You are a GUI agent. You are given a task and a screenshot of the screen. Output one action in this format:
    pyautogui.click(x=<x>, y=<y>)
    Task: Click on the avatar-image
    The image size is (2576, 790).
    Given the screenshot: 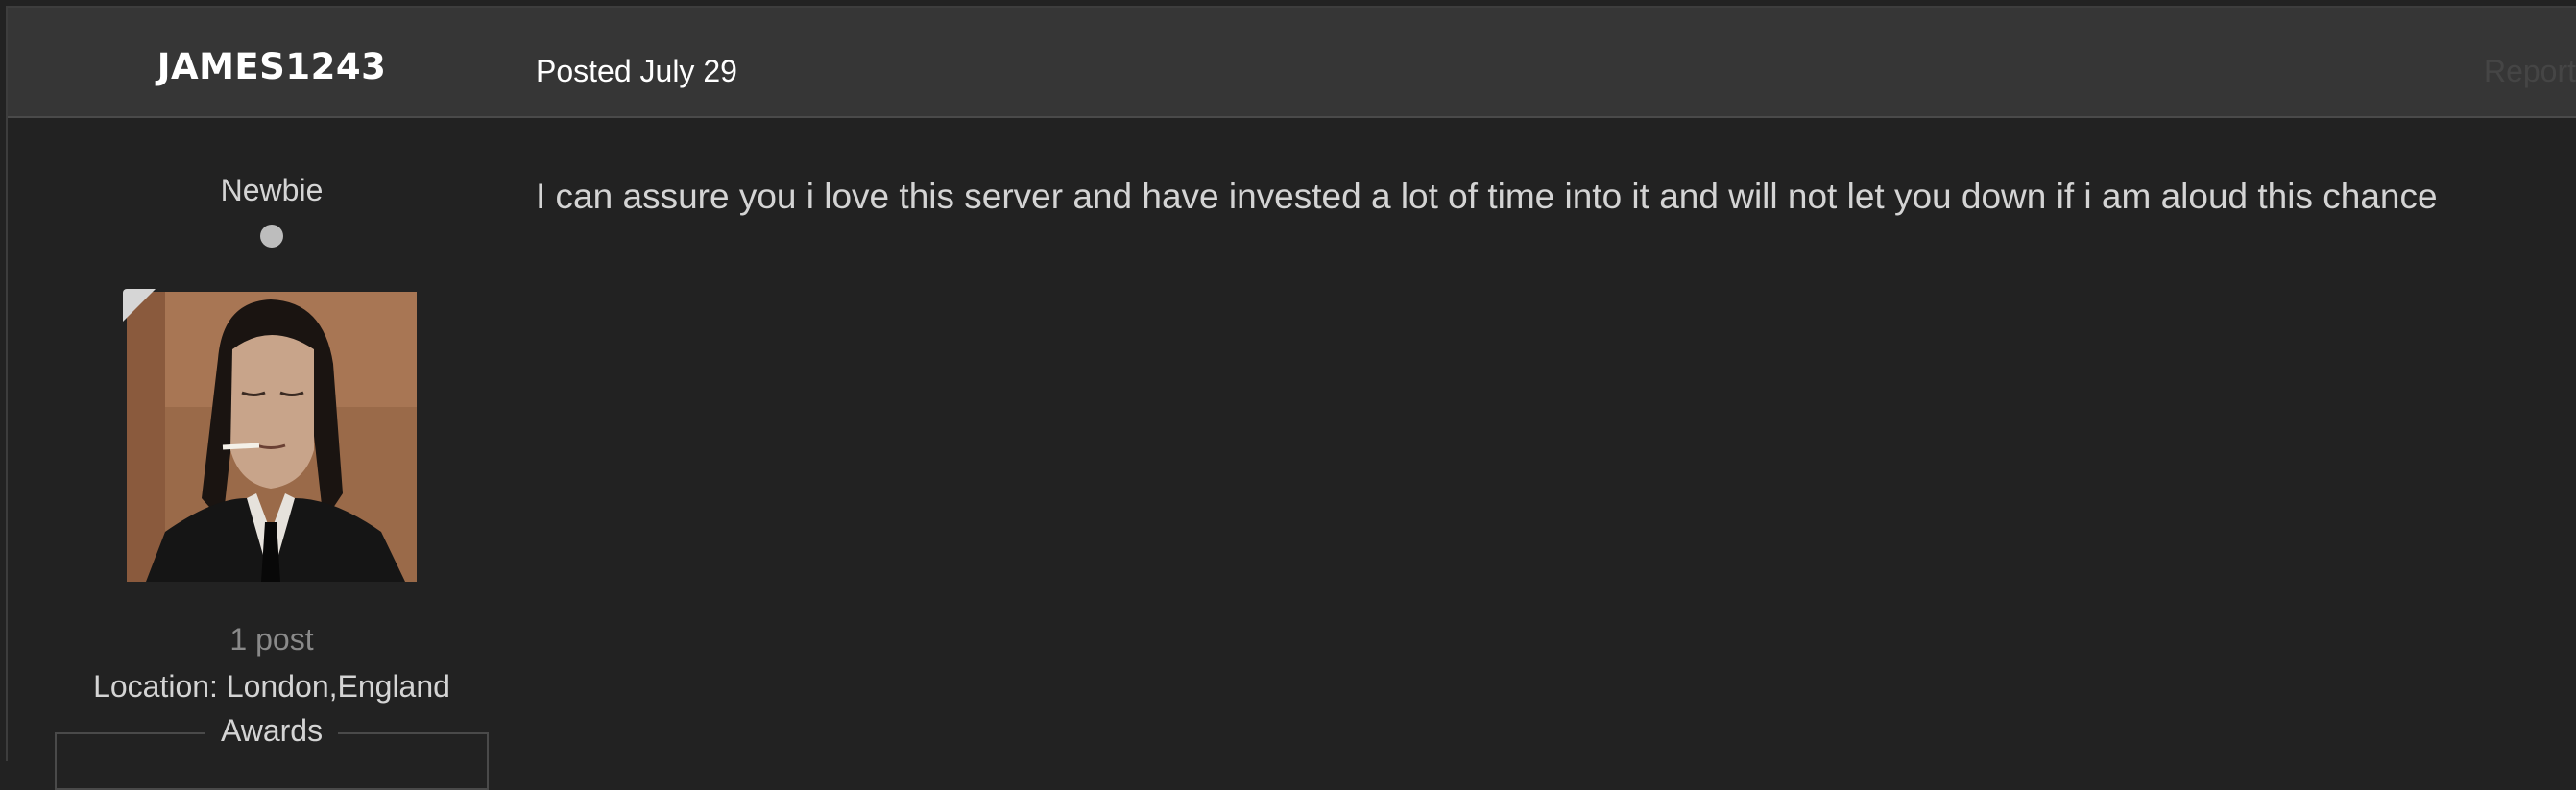 What is the action you would take?
    pyautogui.click(x=272, y=437)
    